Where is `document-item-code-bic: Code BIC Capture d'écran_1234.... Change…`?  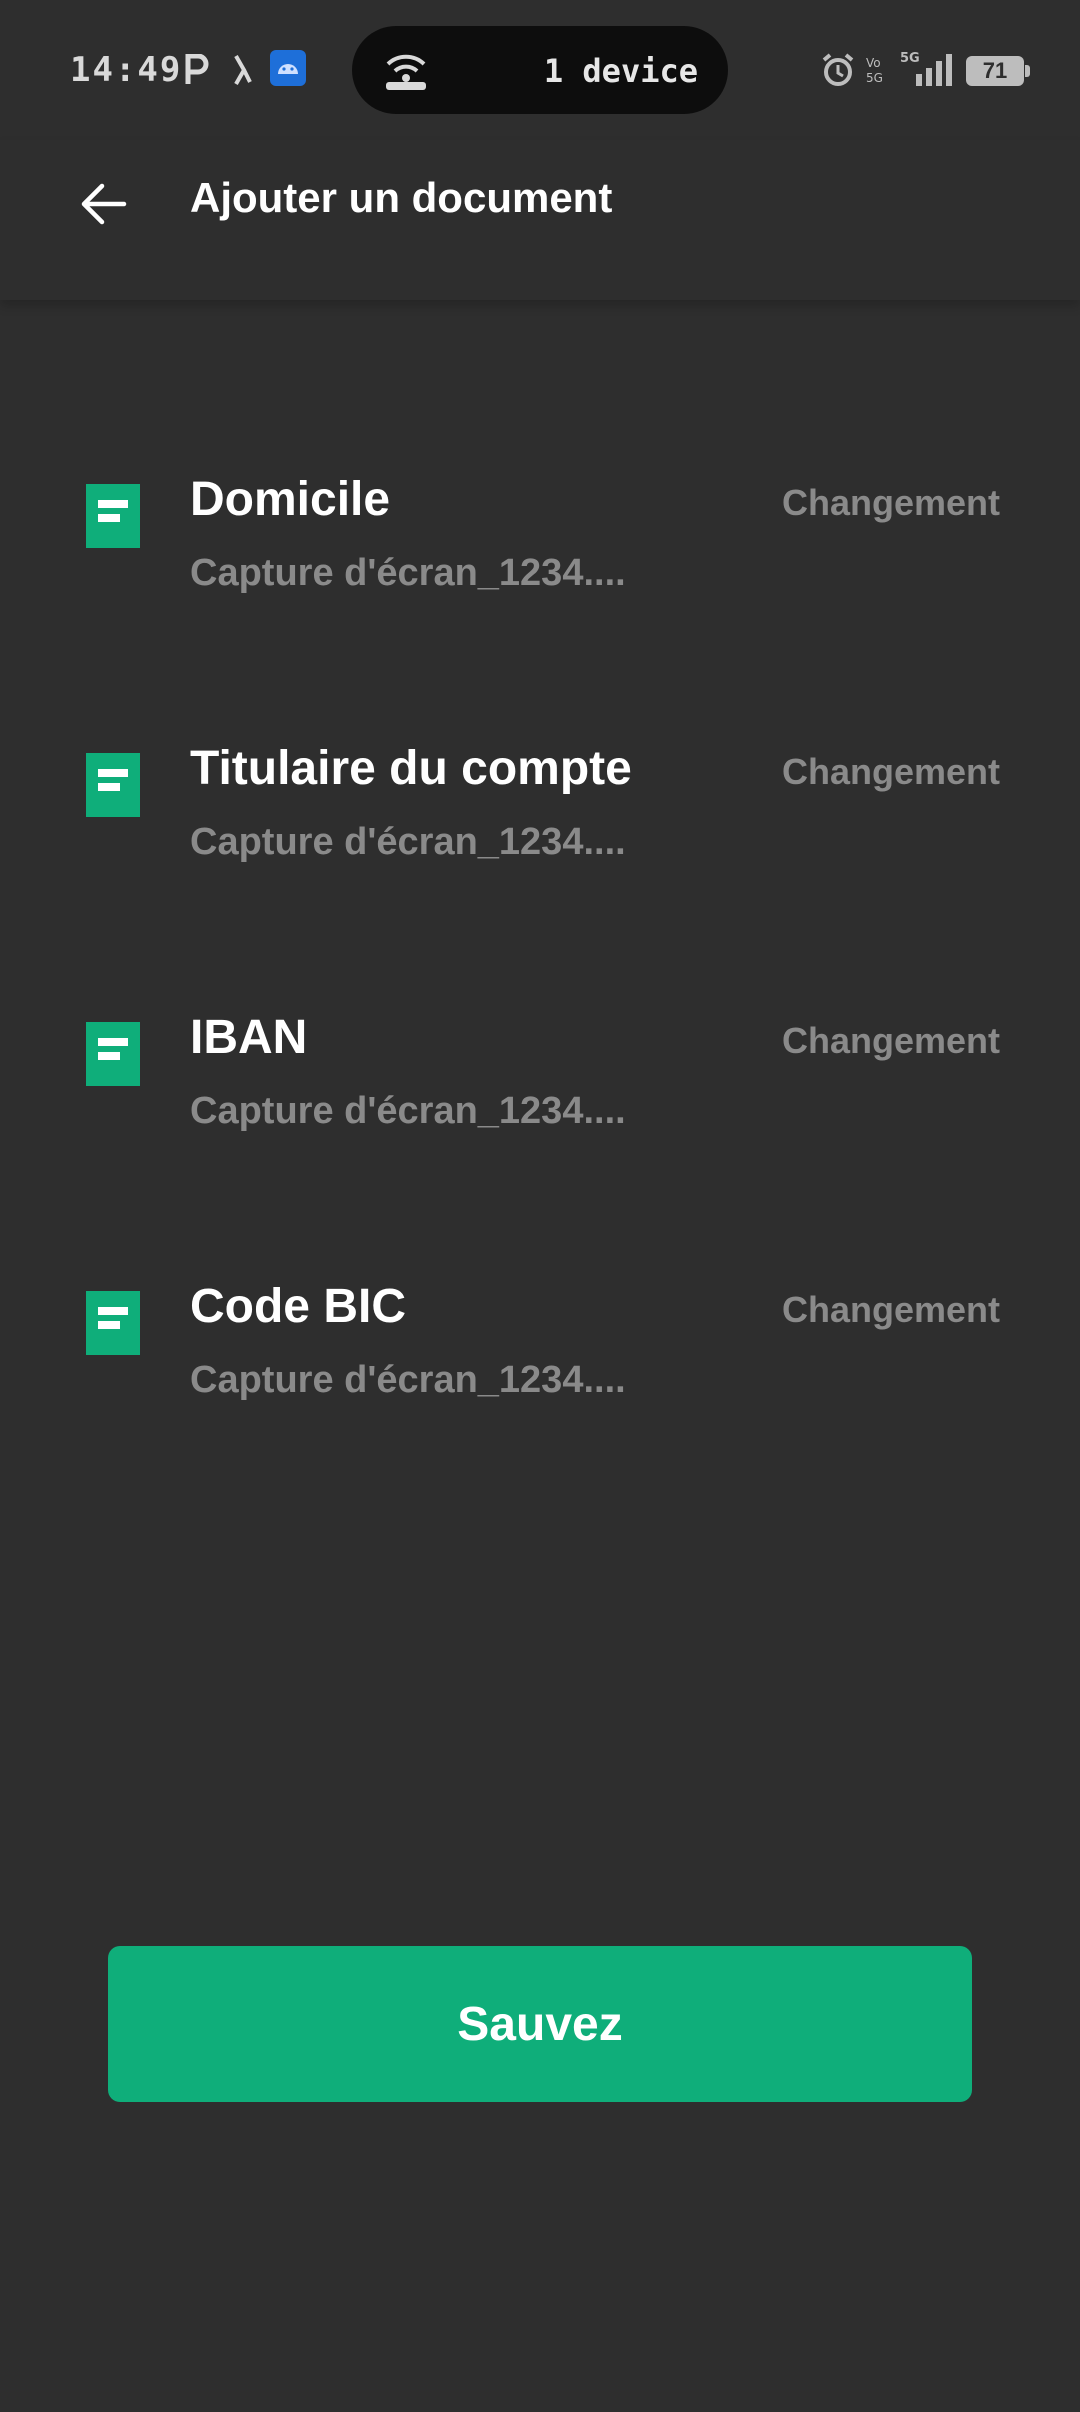 document-item-code-bic: Code BIC Capture d'écran_1234.... Change… is located at coordinates (540, 1381).